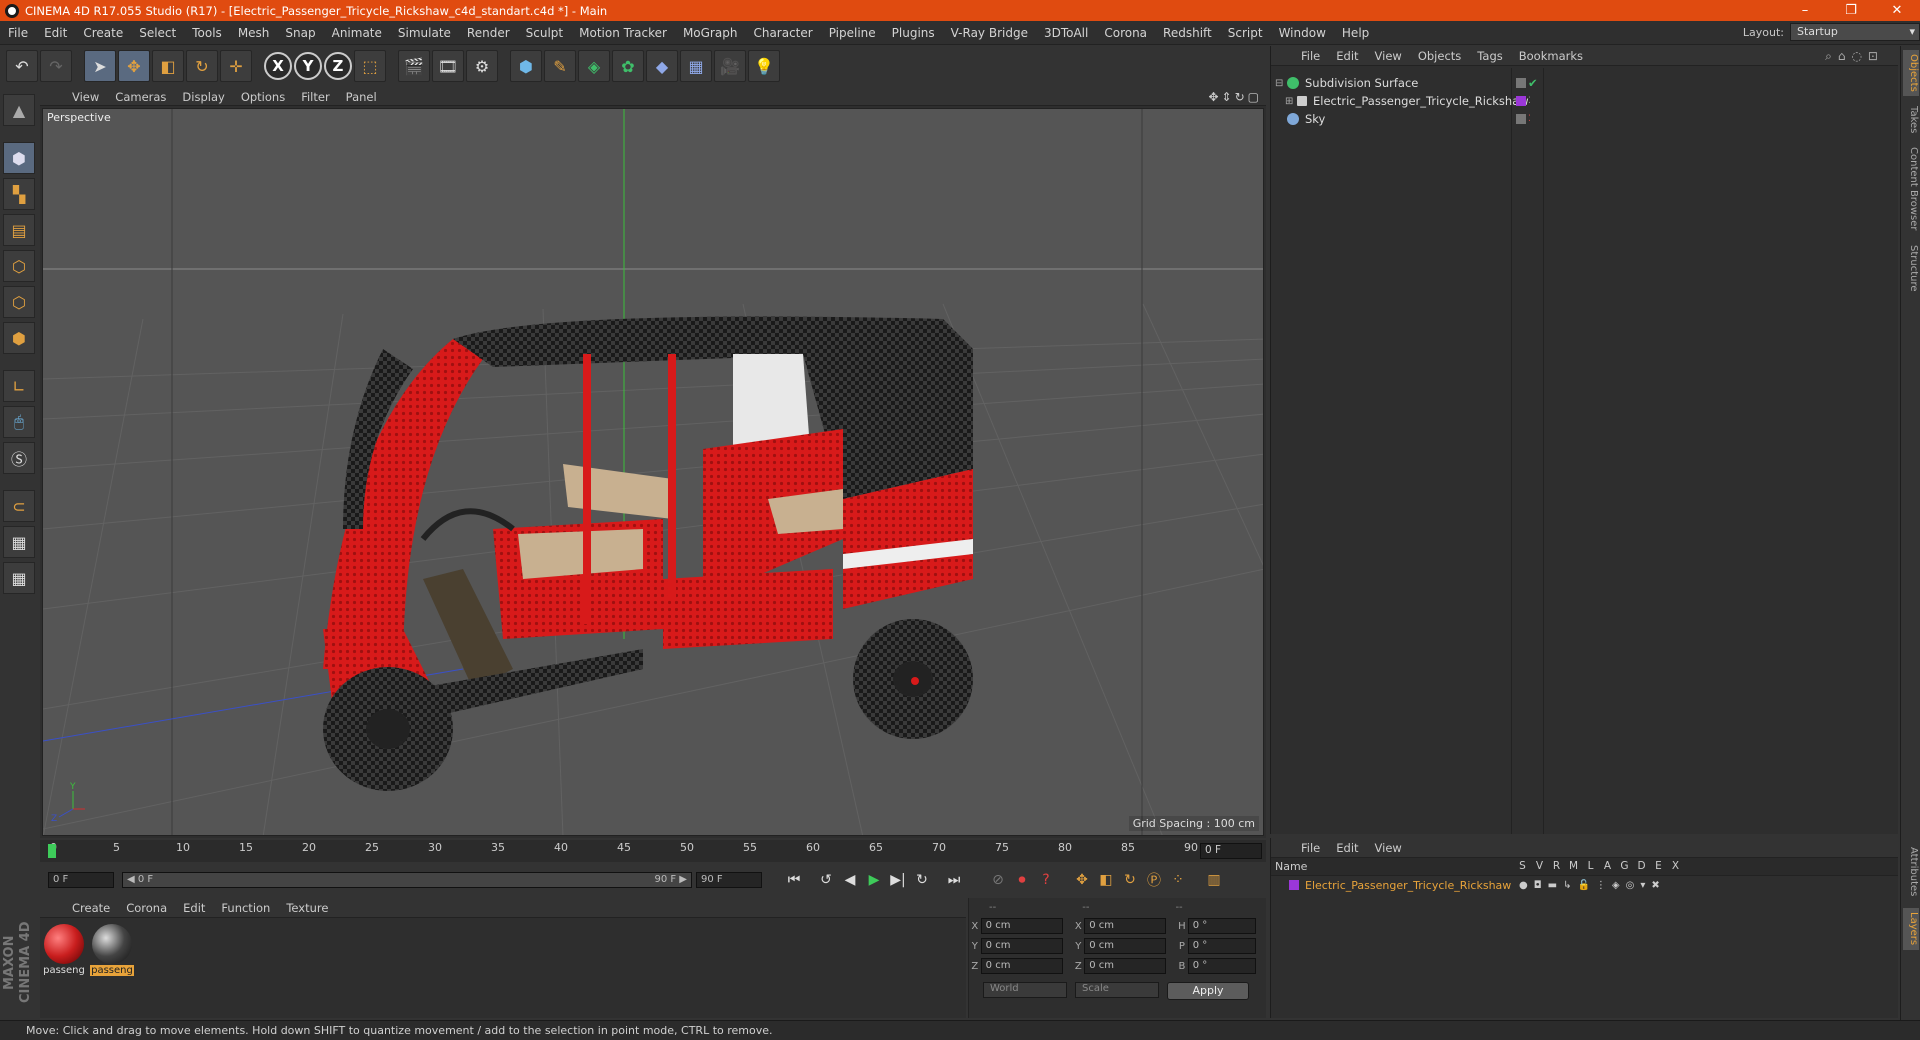 The image size is (1920, 1040). What do you see at coordinates (424, 33) in the screenshot?
I see `menu-simulate: Simulate` at bounding box center [424, 33].